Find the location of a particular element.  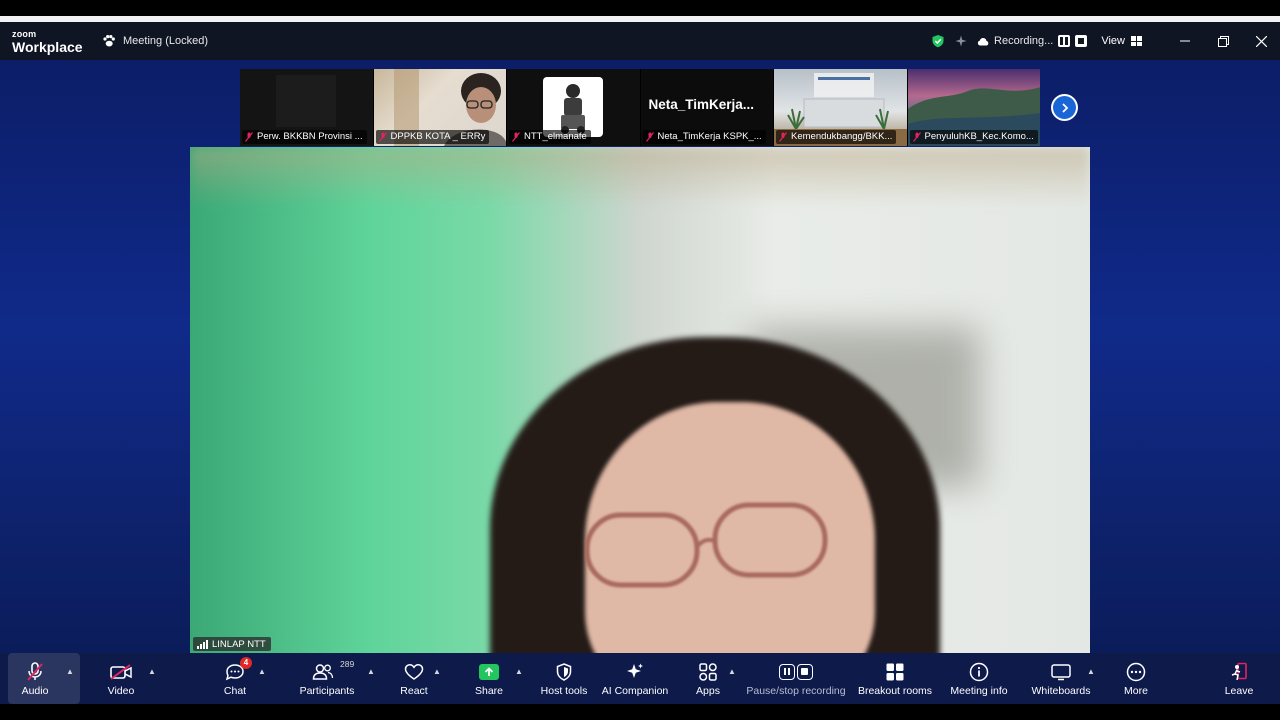

participants-label: Participants is located at coordinates (327, 691).